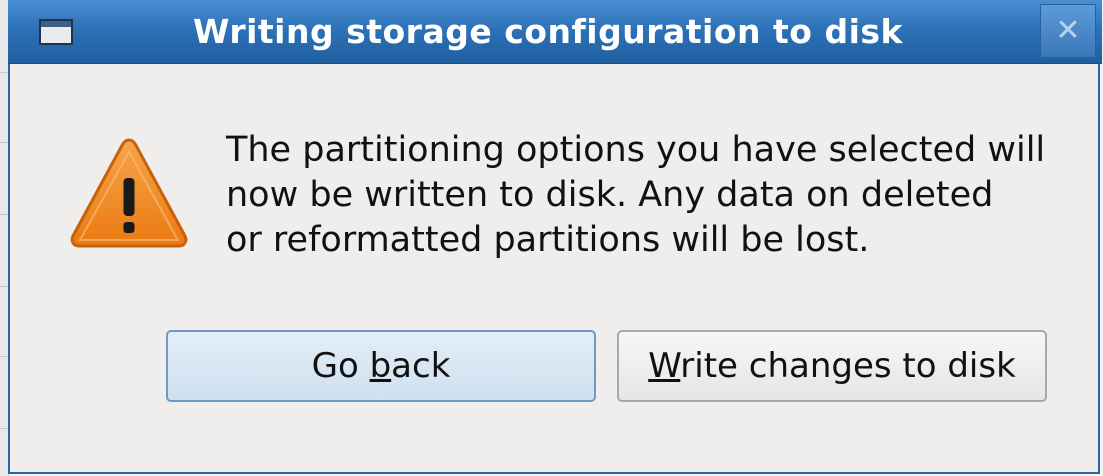  Describe the element at coordinates (1068, 31) in the screenshot. I see `close-button: ✕` at that location.